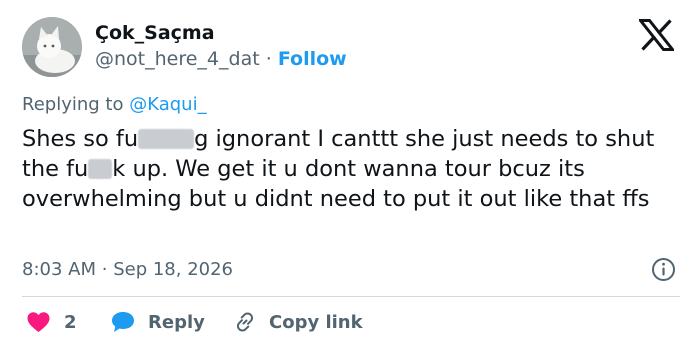 The height and width of the screenshot is (348, 700). I want to click on mention-link: @Kaqui_, so click(167, 104).